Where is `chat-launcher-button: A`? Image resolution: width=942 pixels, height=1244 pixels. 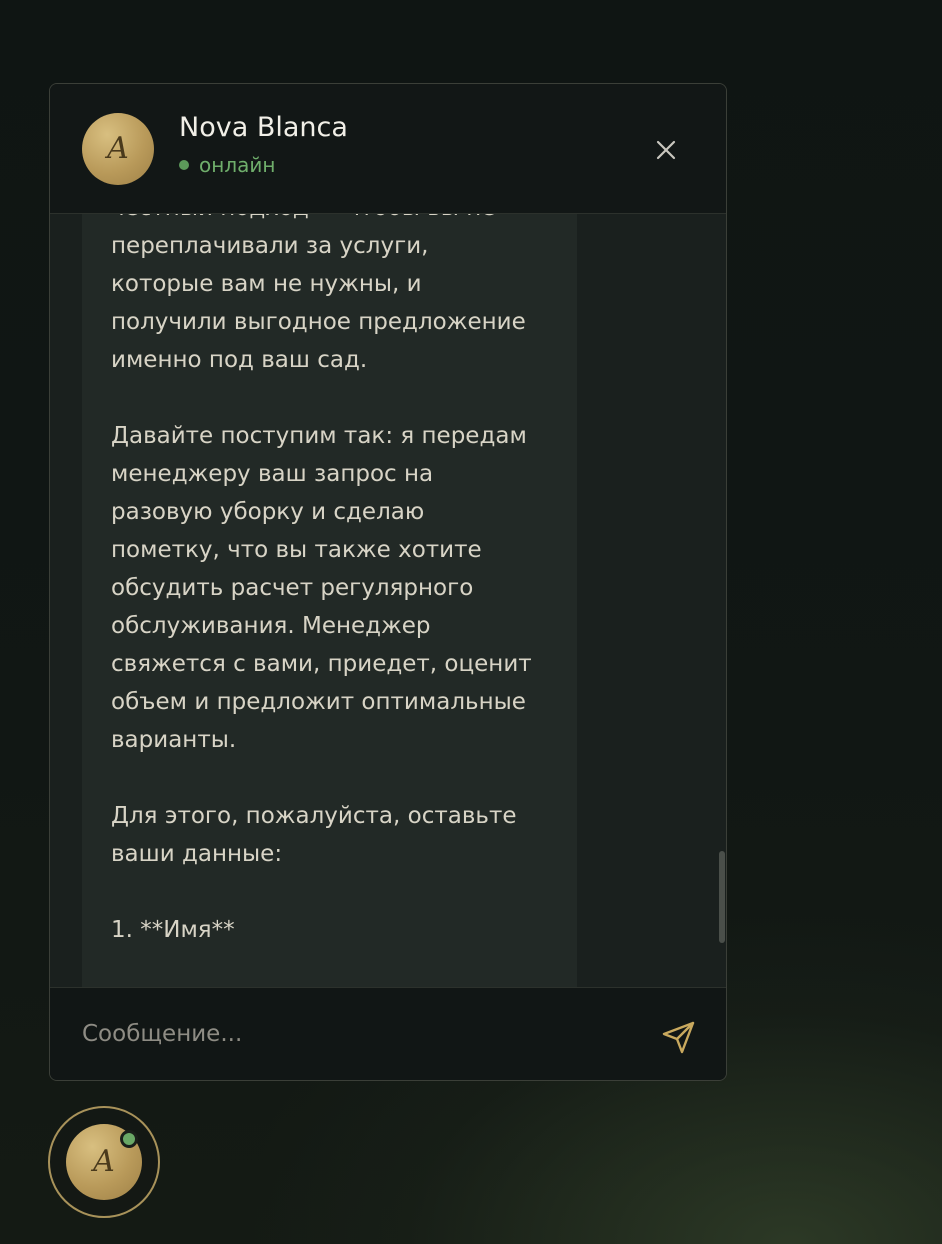 chat-launcher-button: A is located at coordinates (104, 1162).